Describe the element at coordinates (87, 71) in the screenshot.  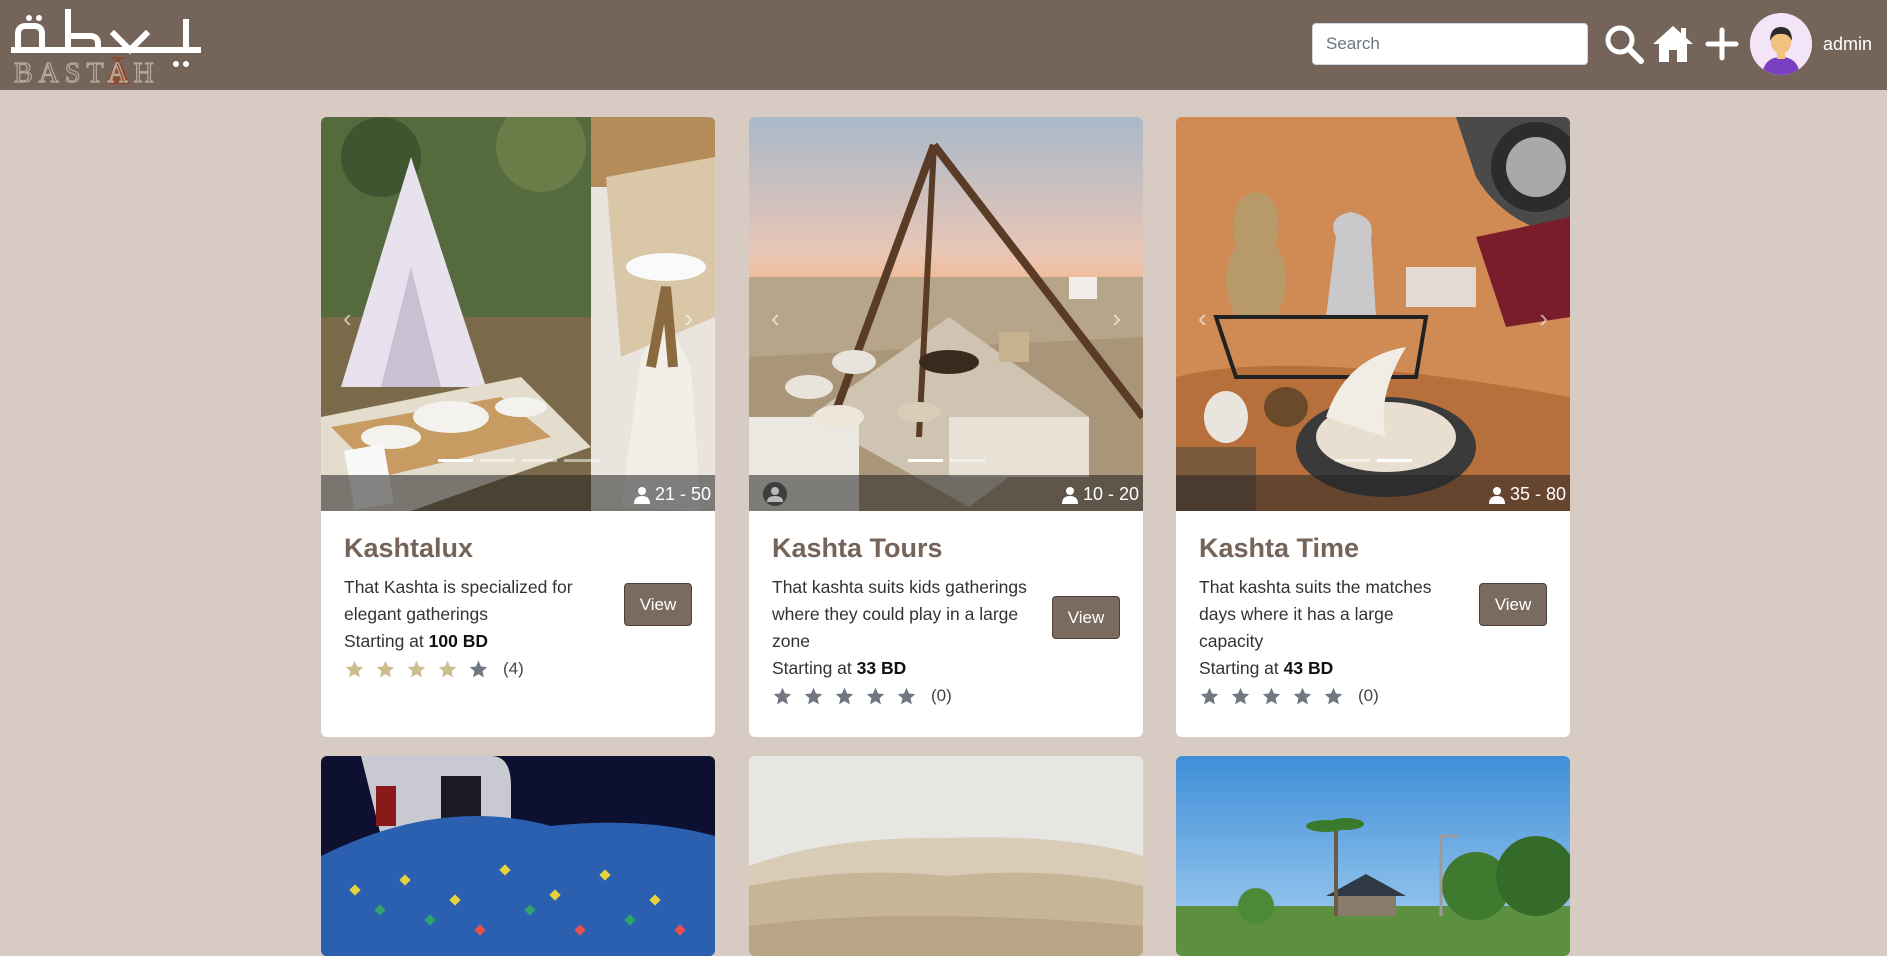
I see `logo-wordmark: BASTAH` at that location.